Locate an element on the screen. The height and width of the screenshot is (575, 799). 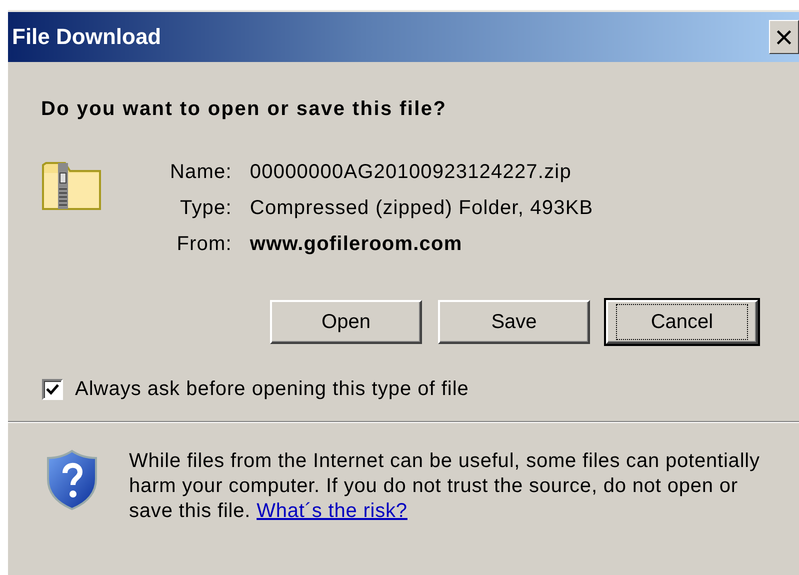
field-label: Type: is located at coordinates (205, 208).